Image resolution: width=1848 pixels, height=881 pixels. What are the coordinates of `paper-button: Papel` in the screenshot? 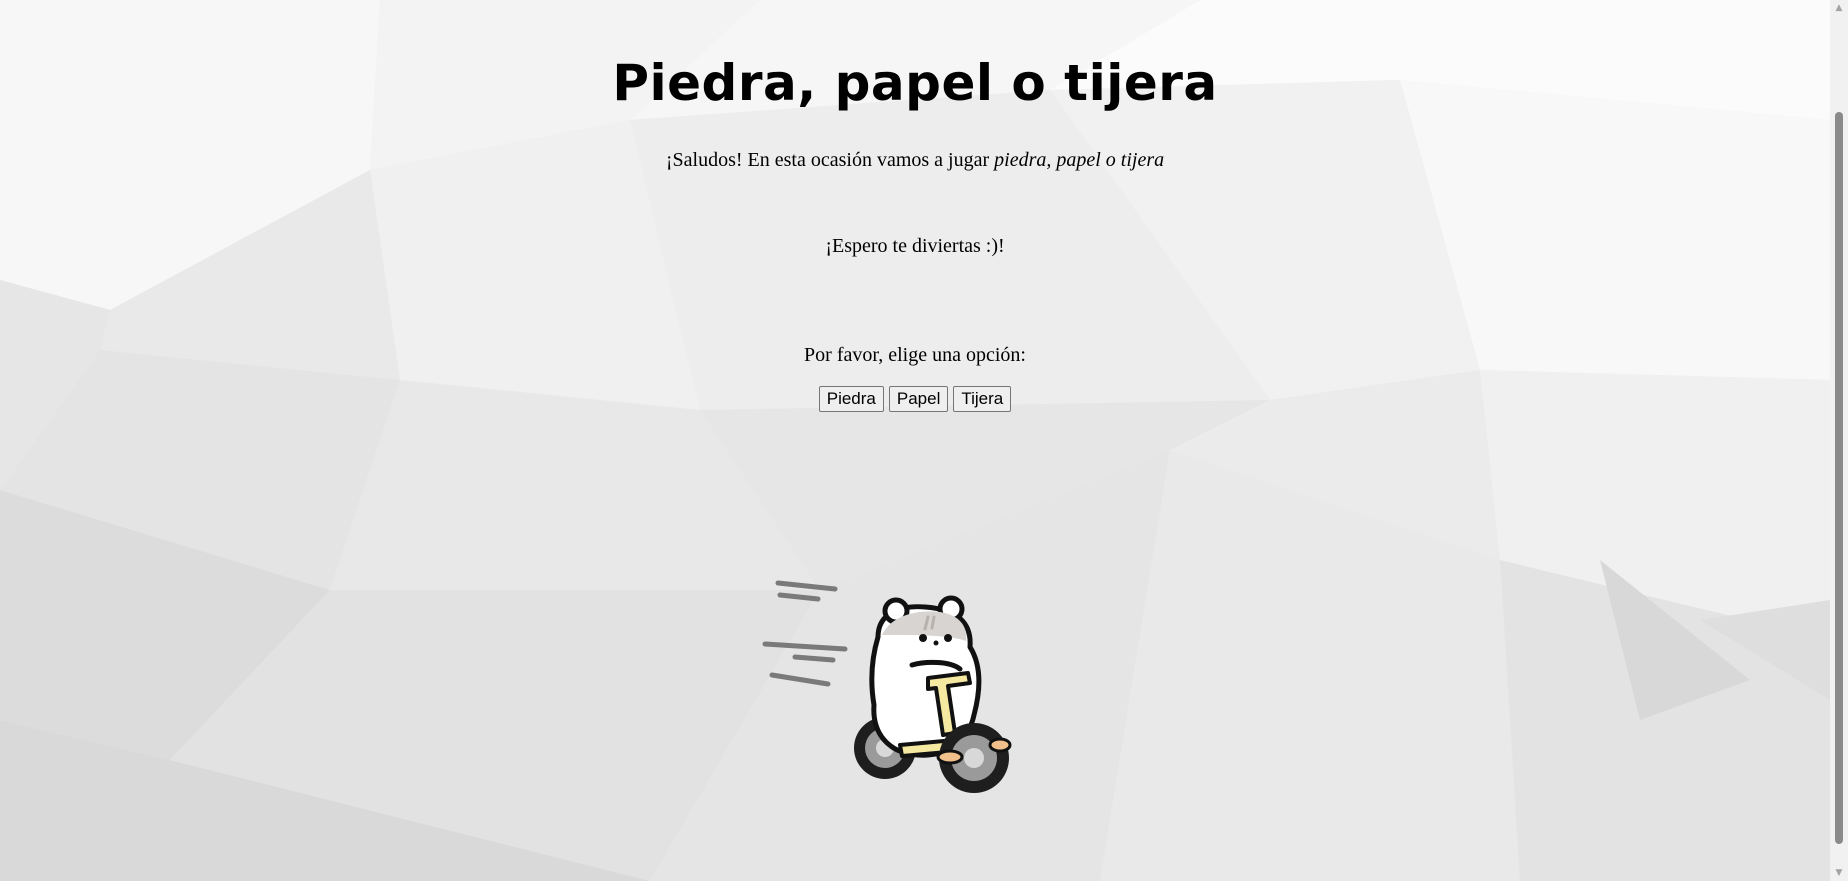 It's located at (918, 399).